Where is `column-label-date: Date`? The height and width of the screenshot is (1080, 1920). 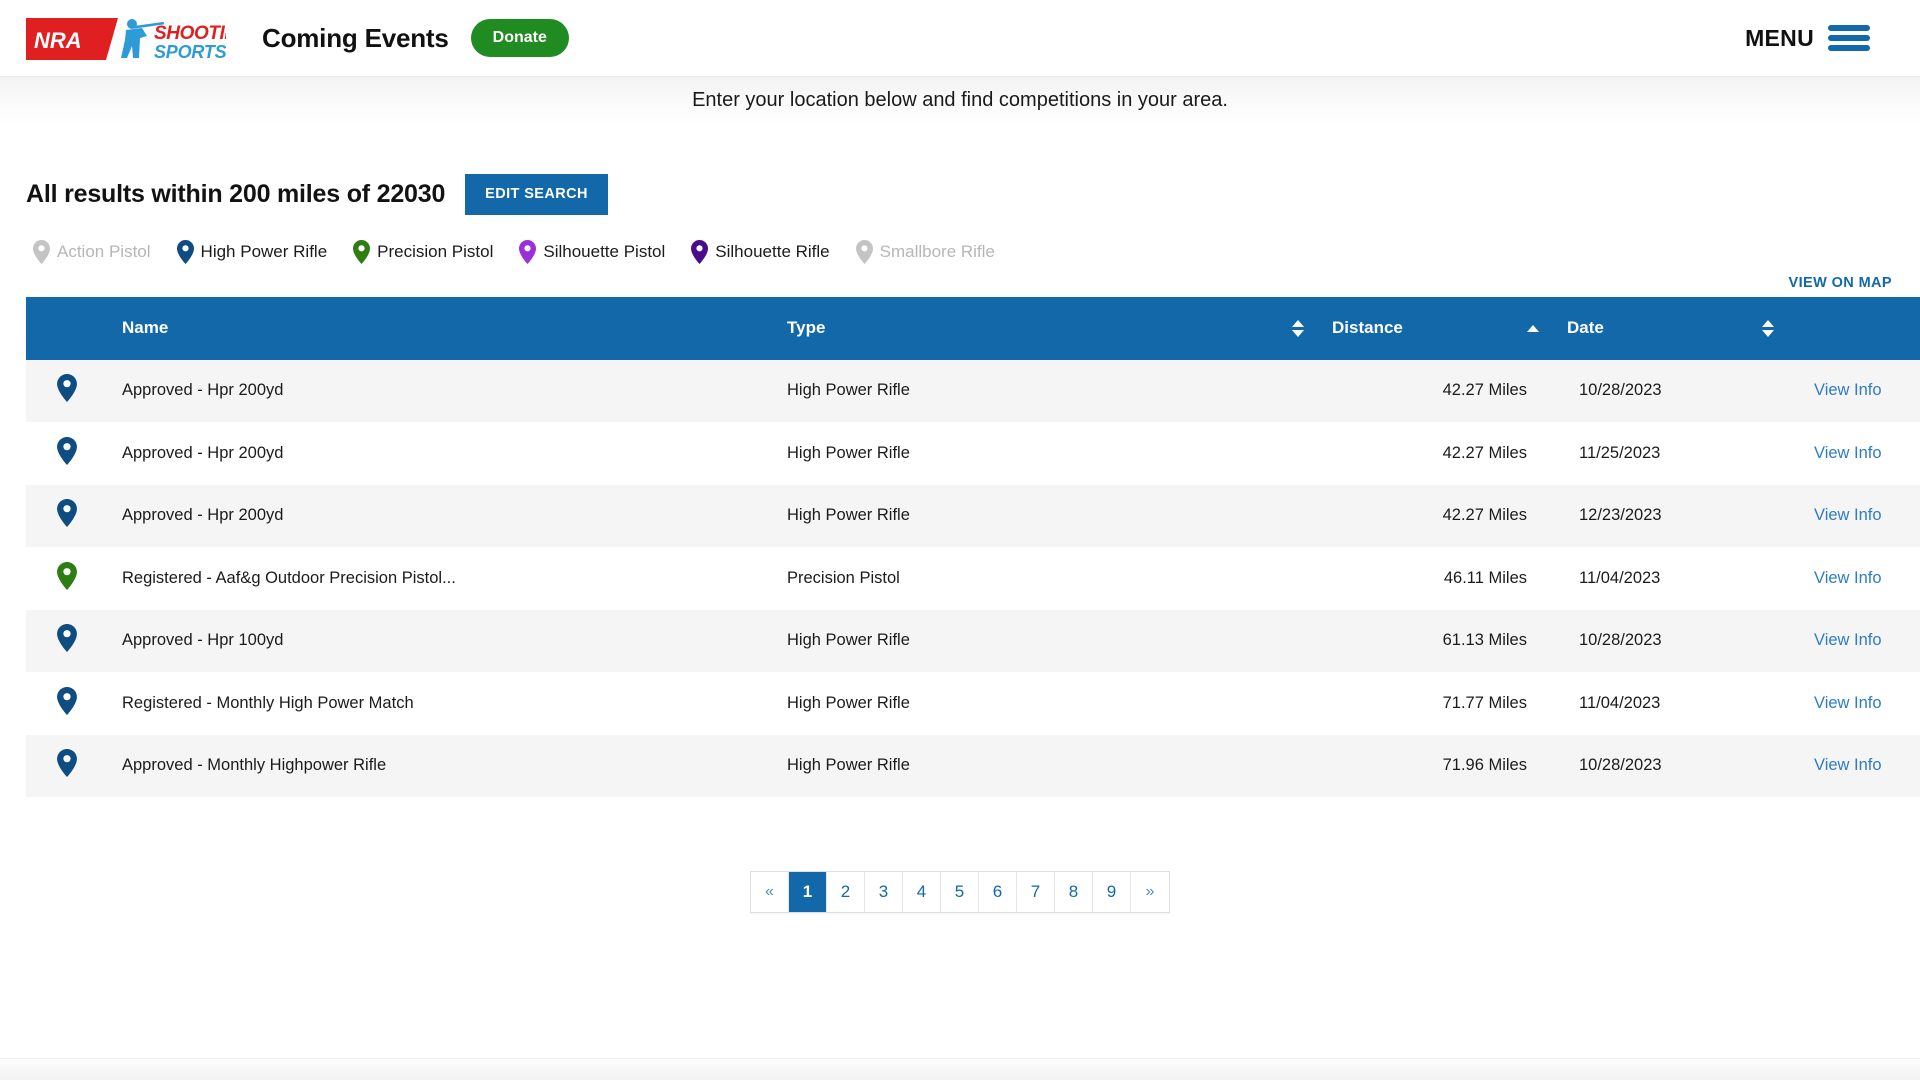
column-label-date: Date is located at coordinates (1585, 327).